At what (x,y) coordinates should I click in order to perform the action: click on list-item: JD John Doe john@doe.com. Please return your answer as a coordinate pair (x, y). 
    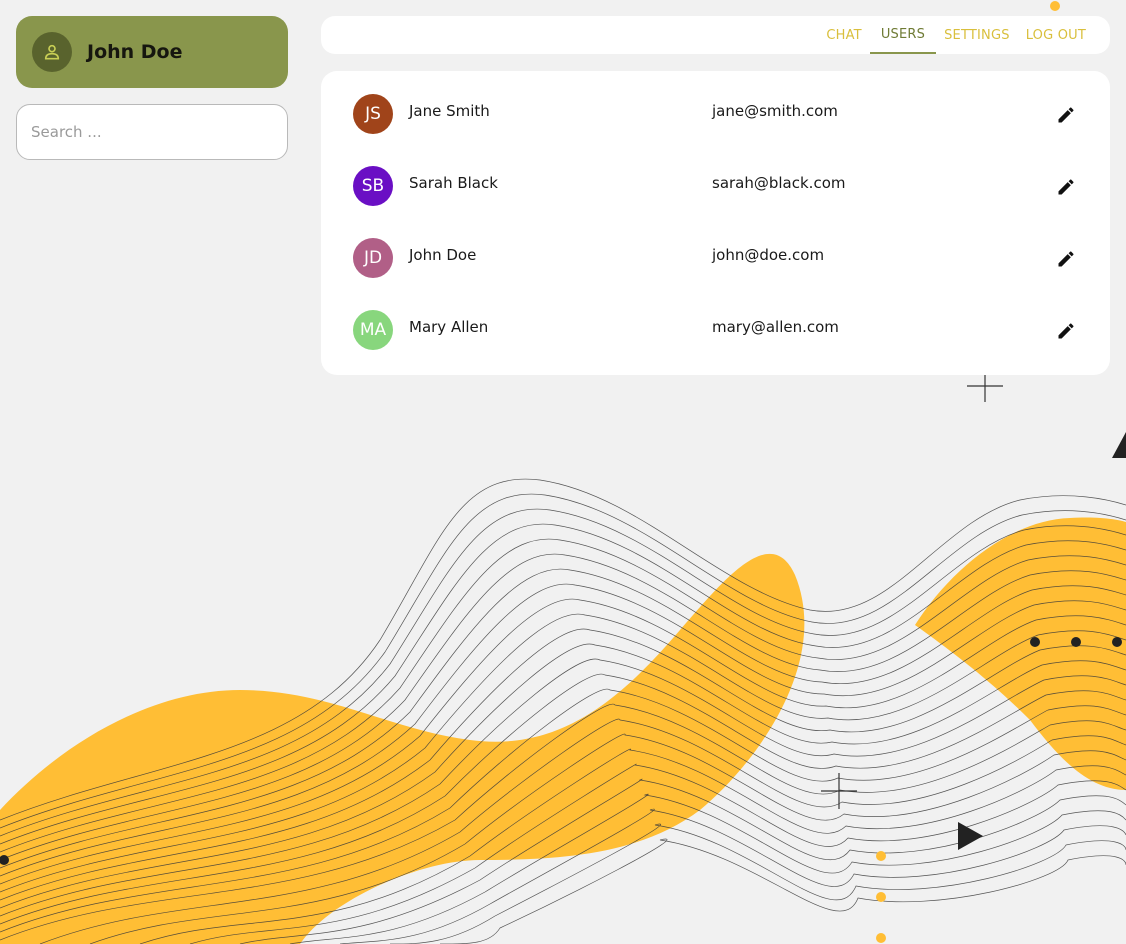
    Looking at the image, I should click on (715, 258).